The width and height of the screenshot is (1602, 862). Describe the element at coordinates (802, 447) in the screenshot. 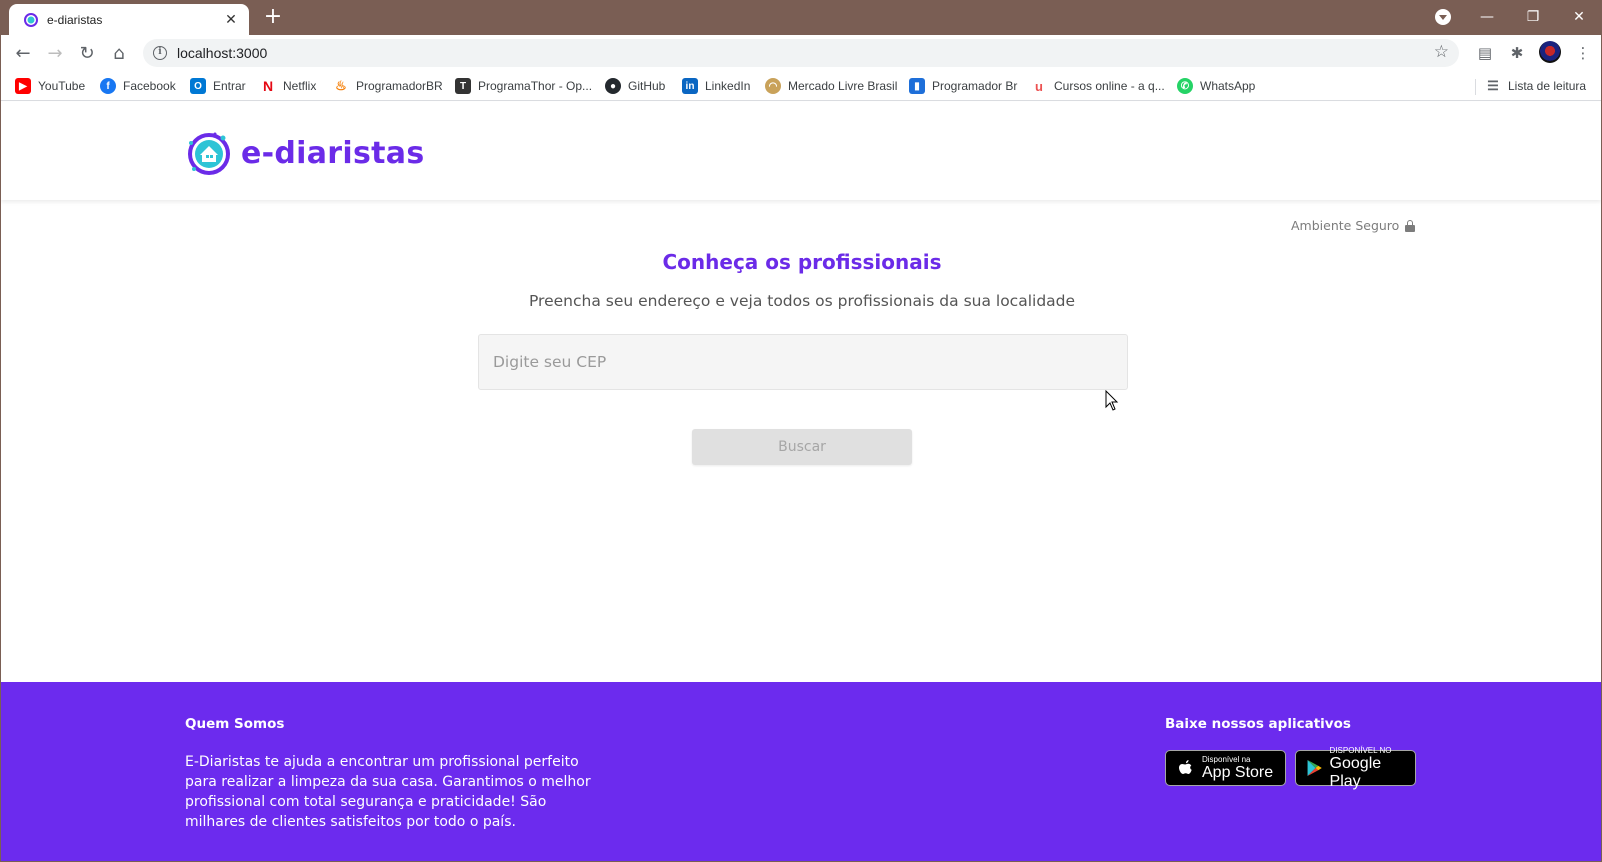

I see `search-button: Buscar` at that location.